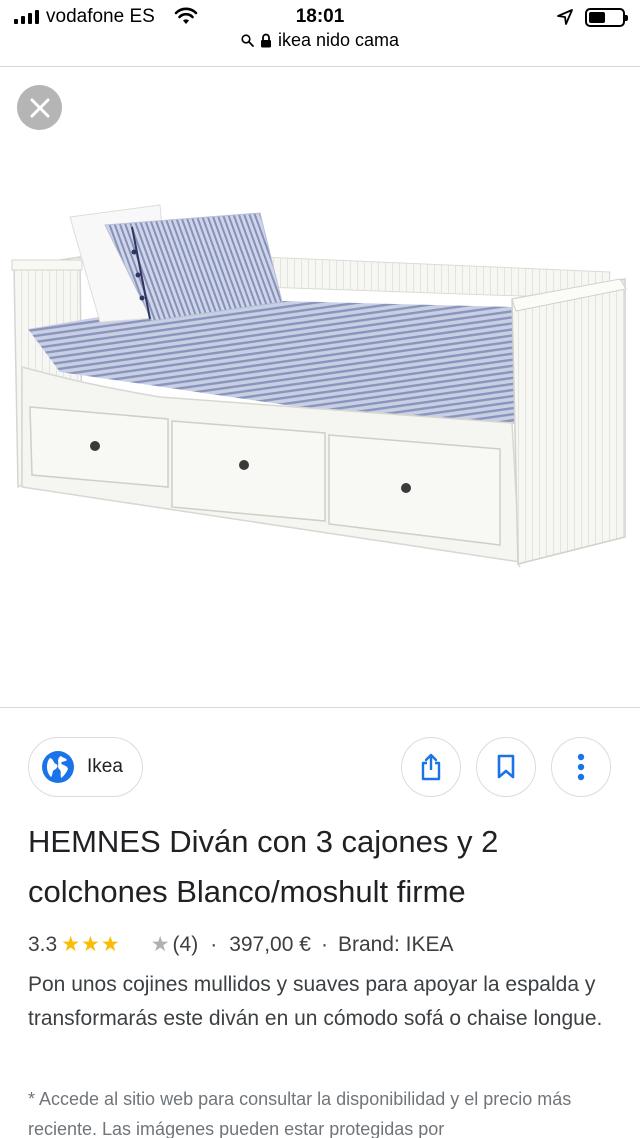 This screenshot has width=640, height=1138. I want to click on more-vert-icon, so click(581, 767).